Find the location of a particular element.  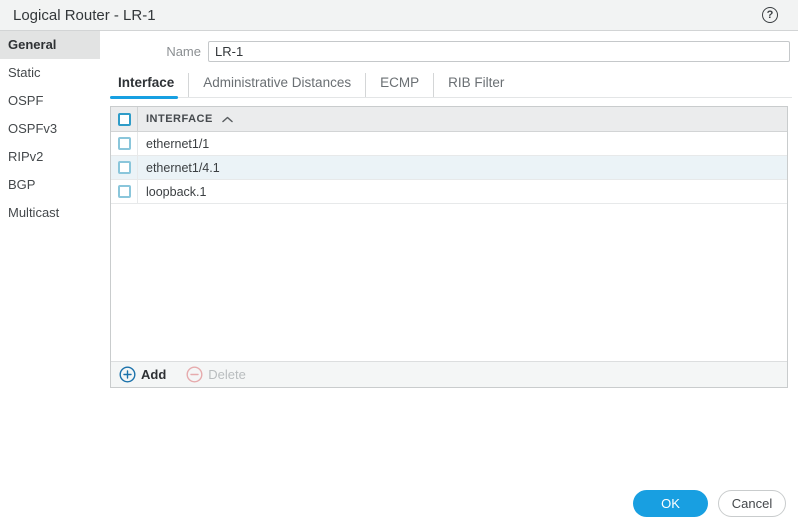

delete-button: Delete is located at coordinates (216, 374).